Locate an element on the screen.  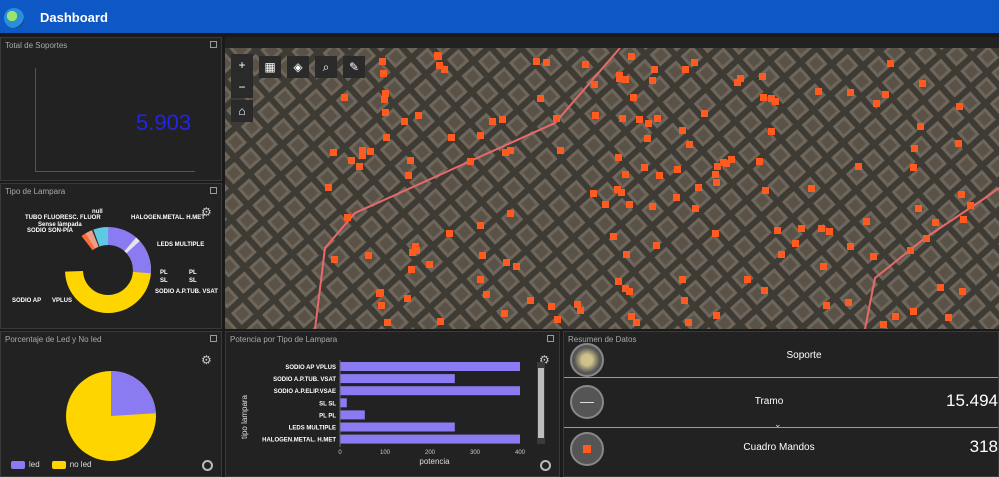
measure-button: ✎ is located at coordinates (354, 67).